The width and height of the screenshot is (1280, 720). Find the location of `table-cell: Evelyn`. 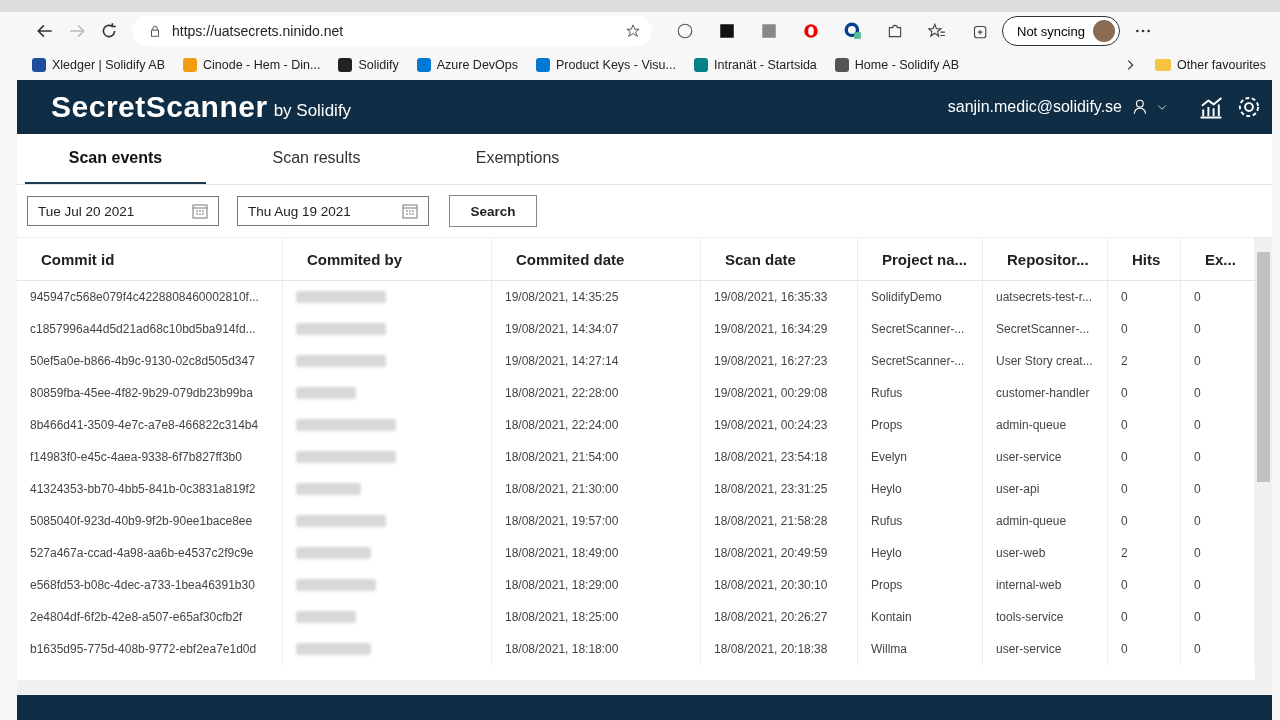

table-cell: Evelyn is located at coordinates (920, 457).